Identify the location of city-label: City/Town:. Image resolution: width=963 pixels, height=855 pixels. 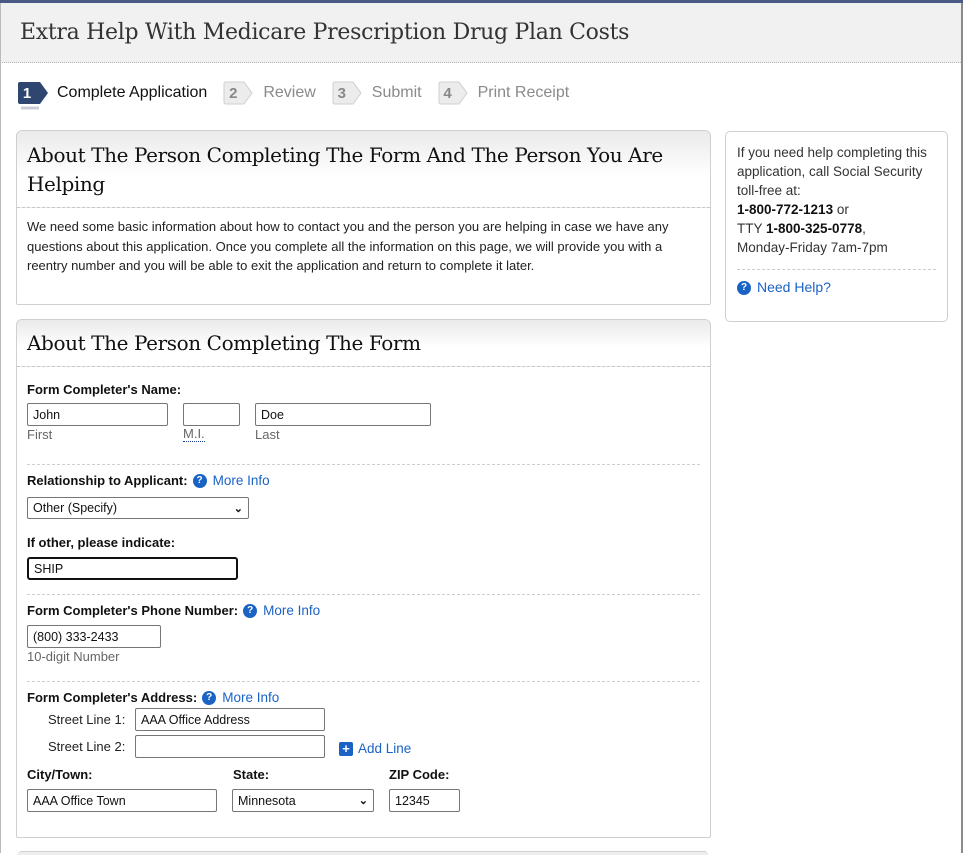
(60, 774).